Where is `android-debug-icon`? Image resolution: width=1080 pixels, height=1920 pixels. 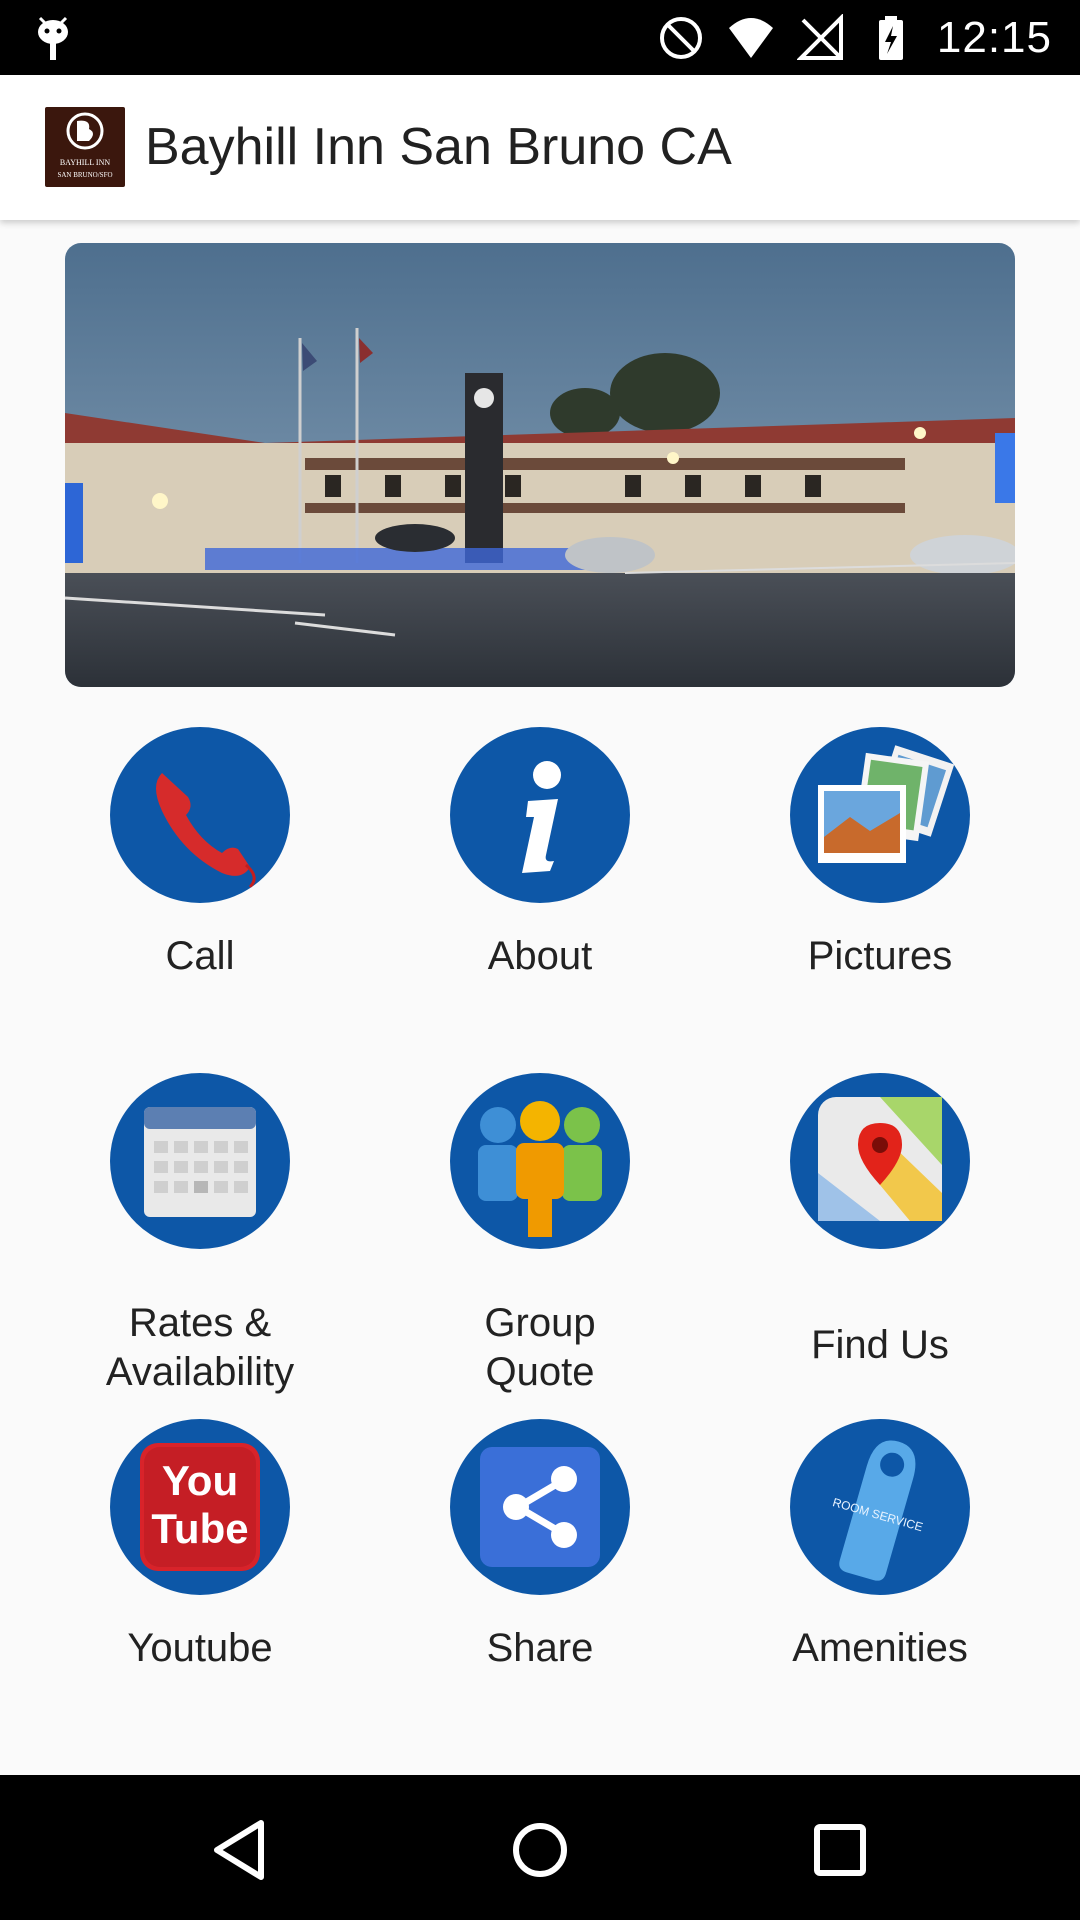
android-debug-icon is located at coordinates (53, 38).